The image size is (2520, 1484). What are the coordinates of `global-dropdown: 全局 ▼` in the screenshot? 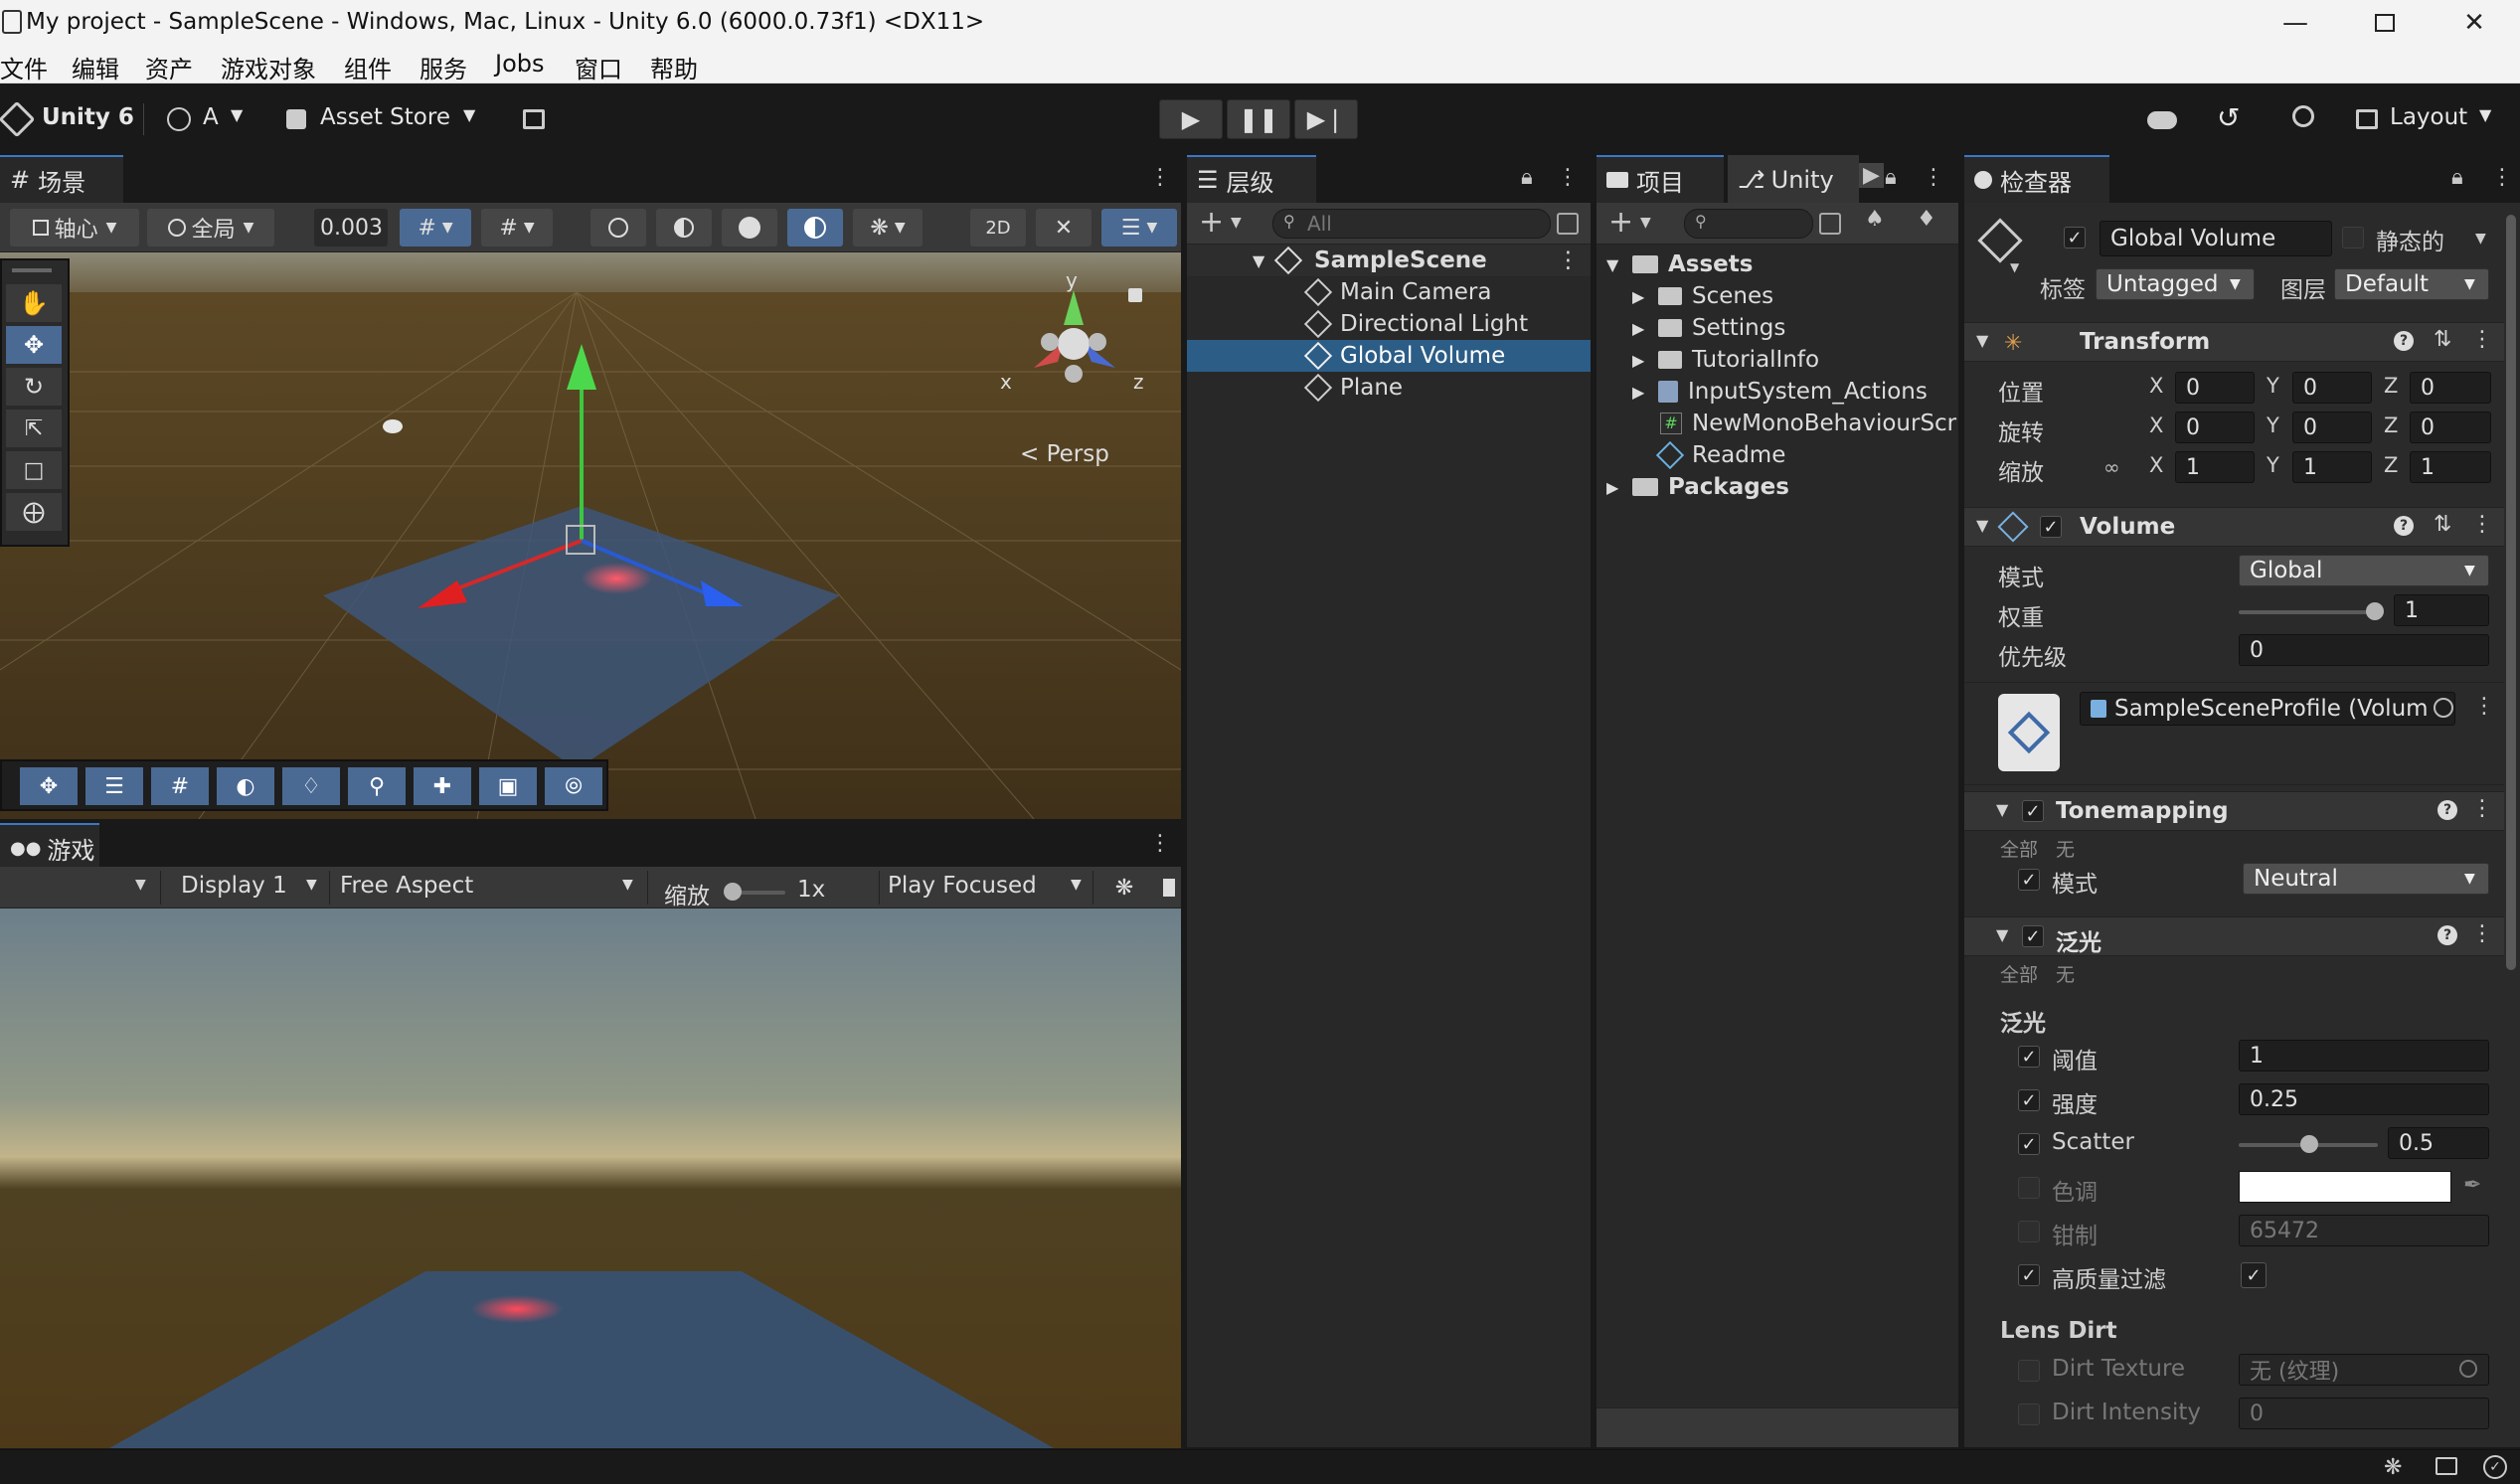 It's located at (210, 228).